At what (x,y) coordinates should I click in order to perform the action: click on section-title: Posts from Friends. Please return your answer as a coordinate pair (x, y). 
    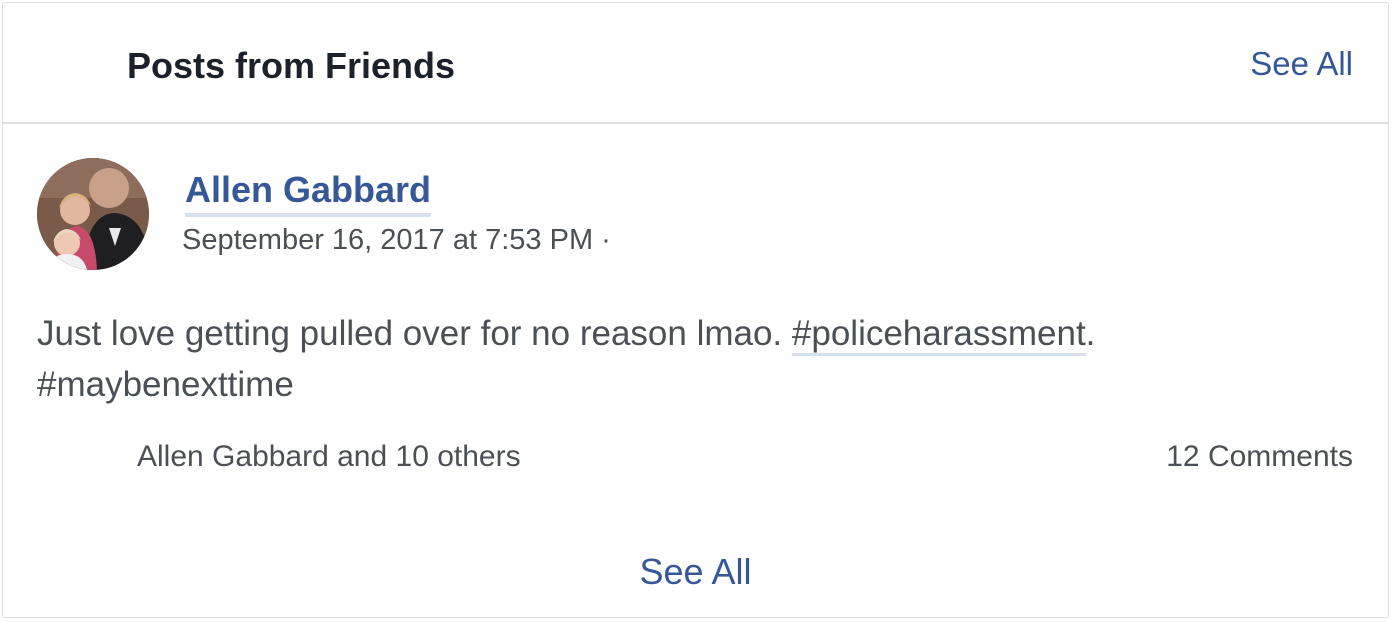
    Looking at the image, I should click on (291, 65).